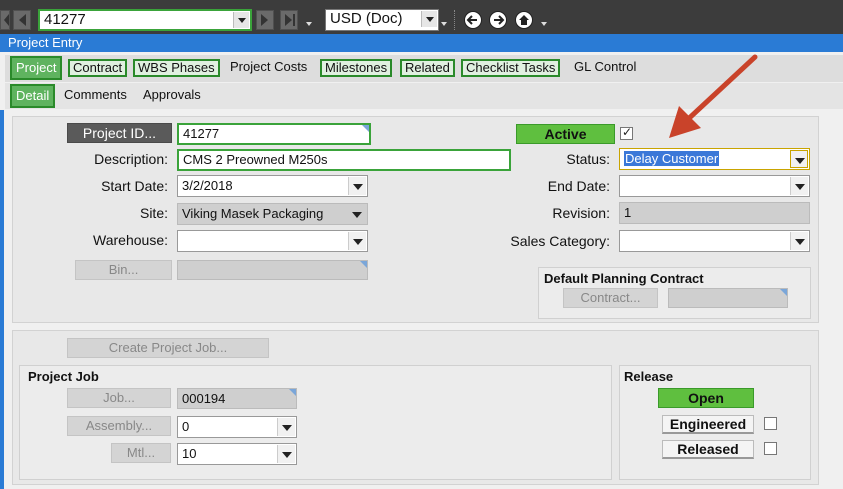 This screenshot has width=843, height=489. Describe the element at coordinates (176, 68) in the screenshot. I see `tab-wbs-phases: WBS Phases` at that location.